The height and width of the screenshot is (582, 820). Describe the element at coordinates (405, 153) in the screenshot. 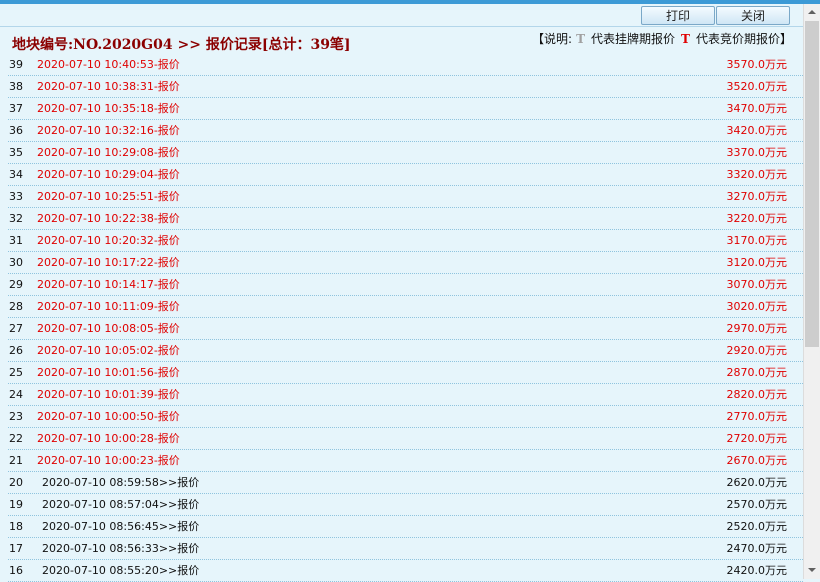

I see `table-row: 35 2020-07-10 10:29:08-报价 3370.0万元` at that location.